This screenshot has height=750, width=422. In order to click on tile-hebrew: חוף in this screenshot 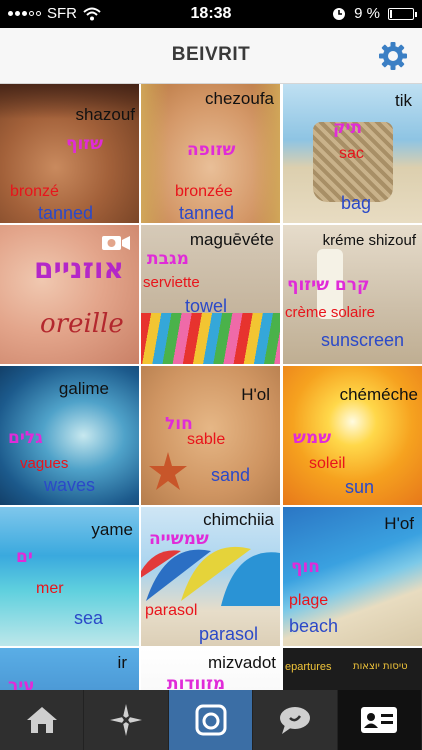, I will do `click(305, 567)`.